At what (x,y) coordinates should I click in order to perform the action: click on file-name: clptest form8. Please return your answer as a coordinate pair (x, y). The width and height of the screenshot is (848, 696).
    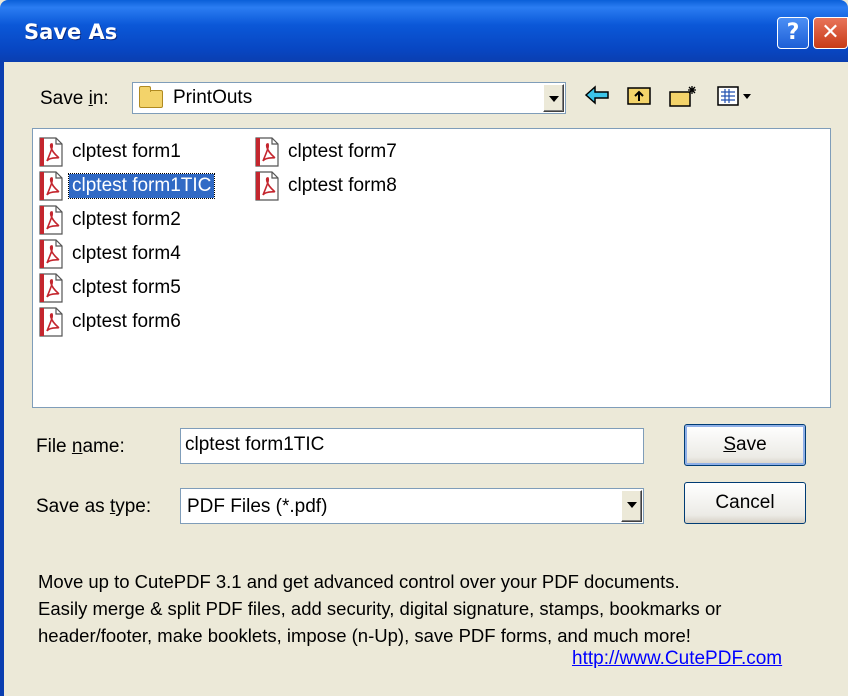
    Looking at the image, I should click on (342, 185).